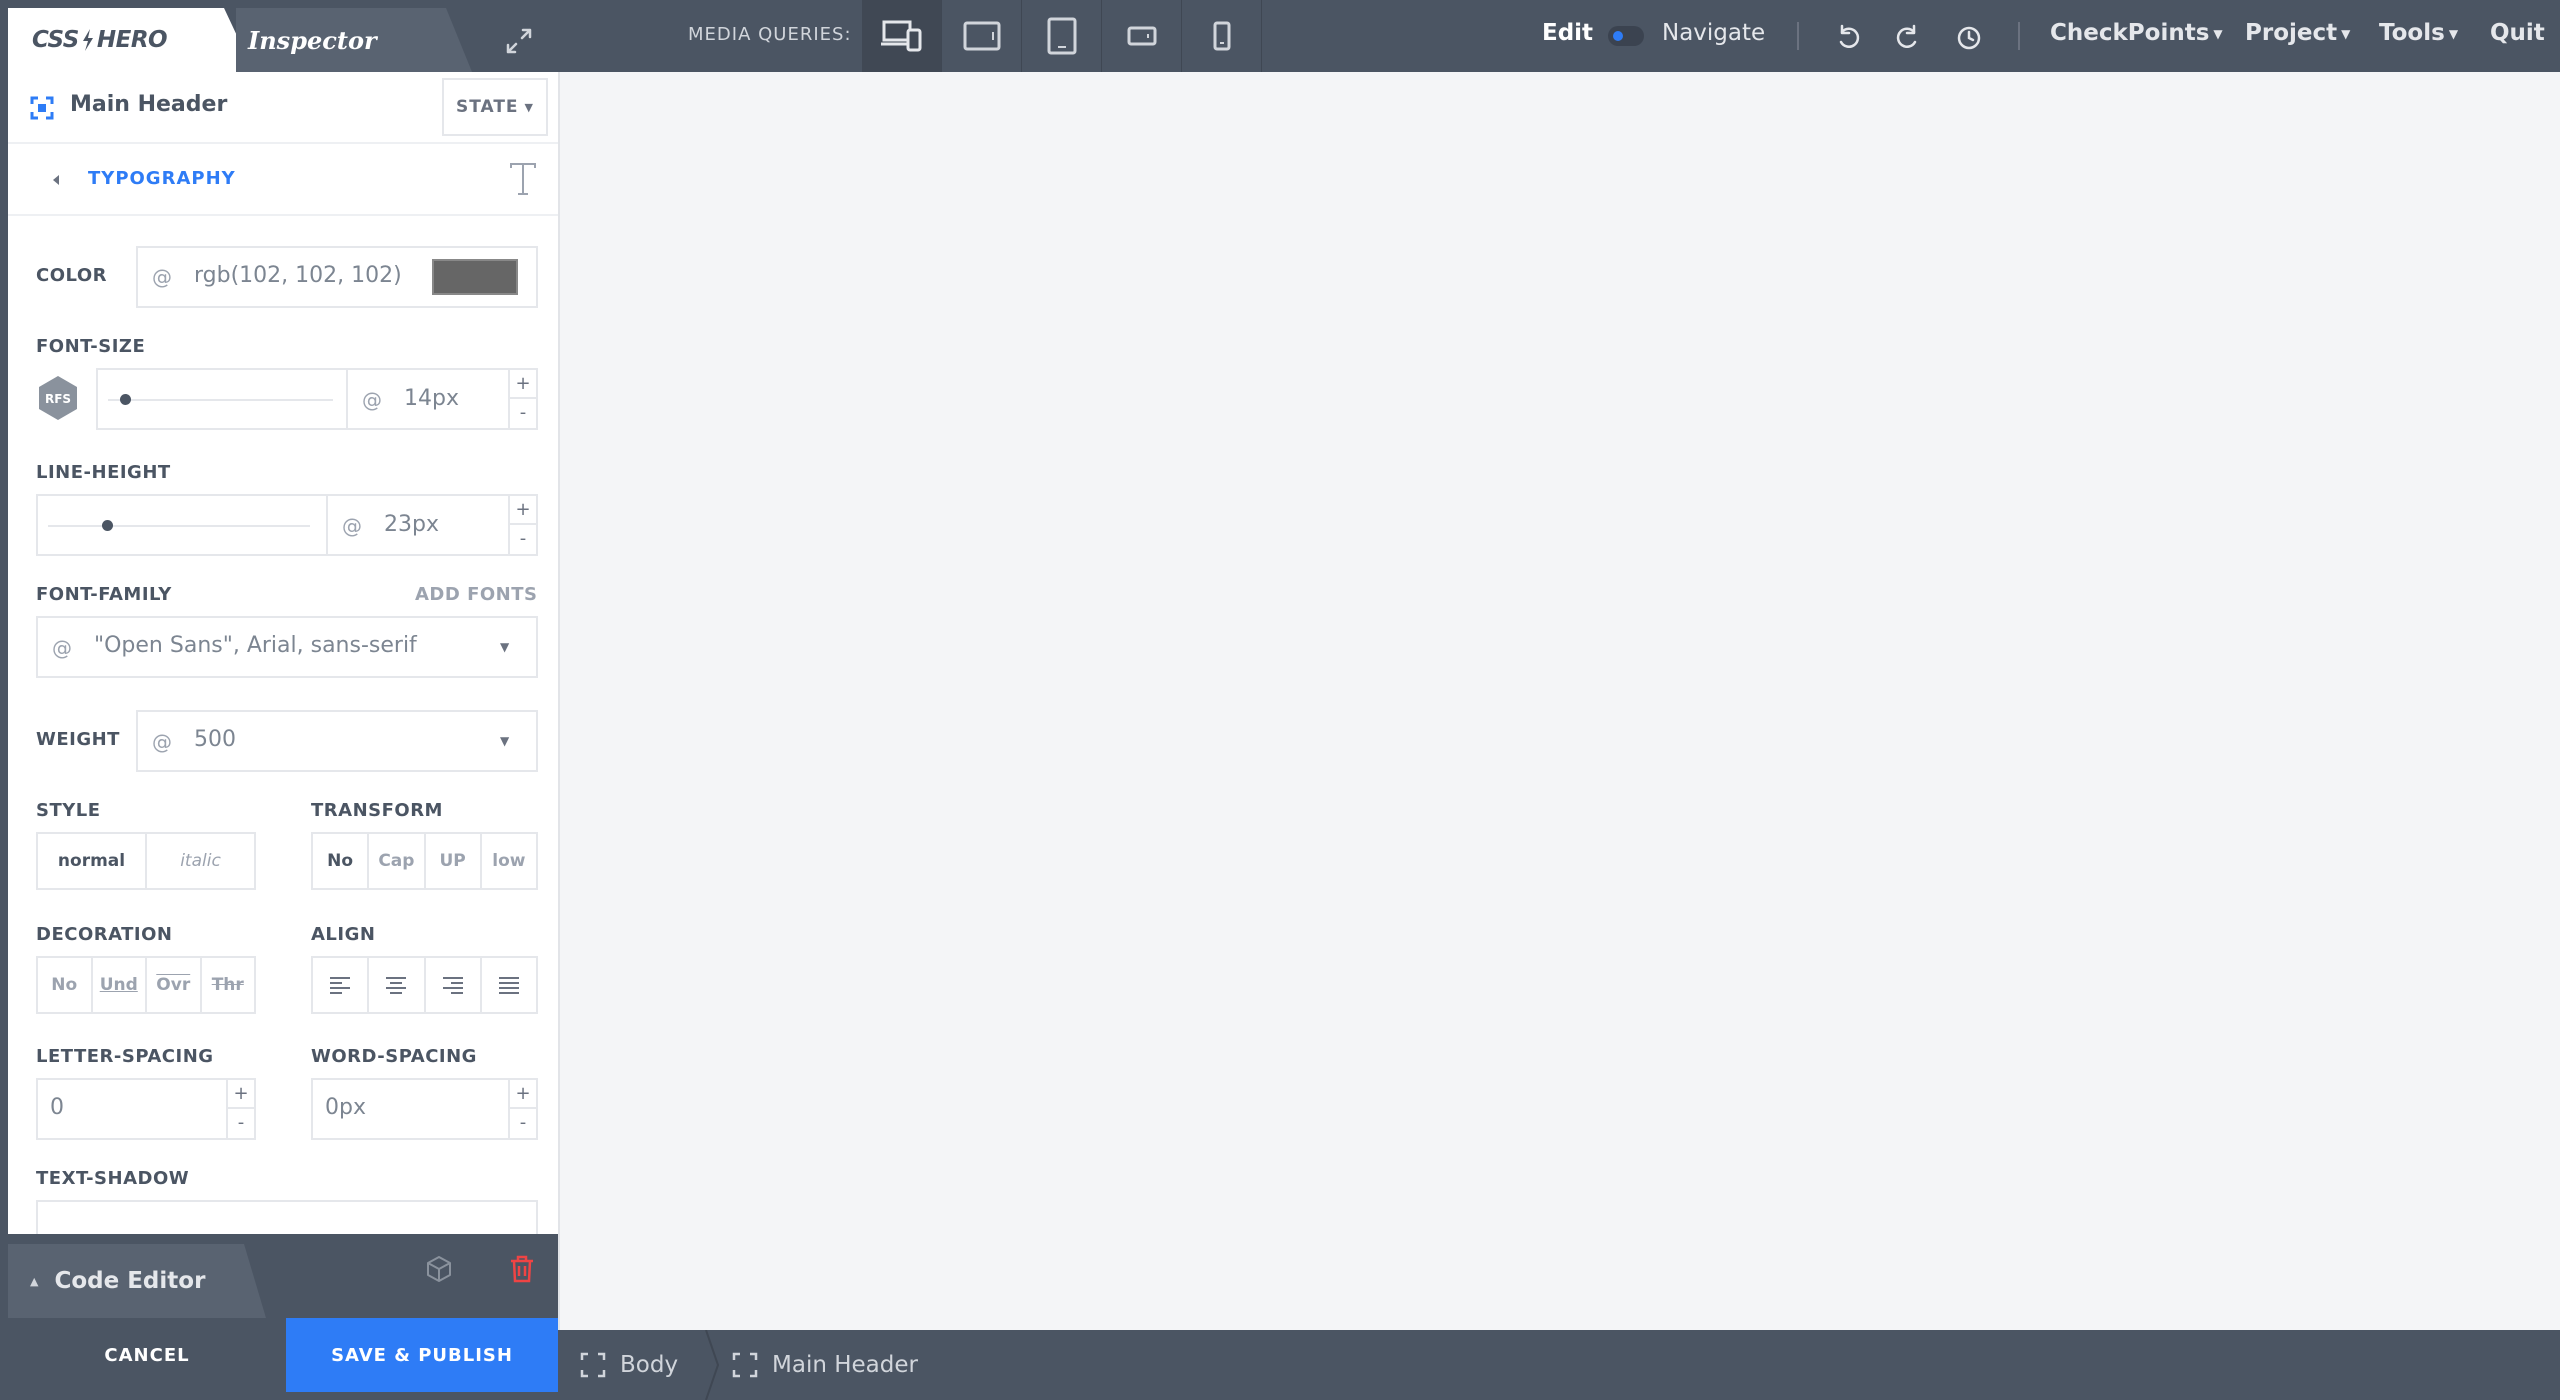  Describe the element at coordinates (2517, 33) in the screenshot. I see `quit-button: Quit` at that location.